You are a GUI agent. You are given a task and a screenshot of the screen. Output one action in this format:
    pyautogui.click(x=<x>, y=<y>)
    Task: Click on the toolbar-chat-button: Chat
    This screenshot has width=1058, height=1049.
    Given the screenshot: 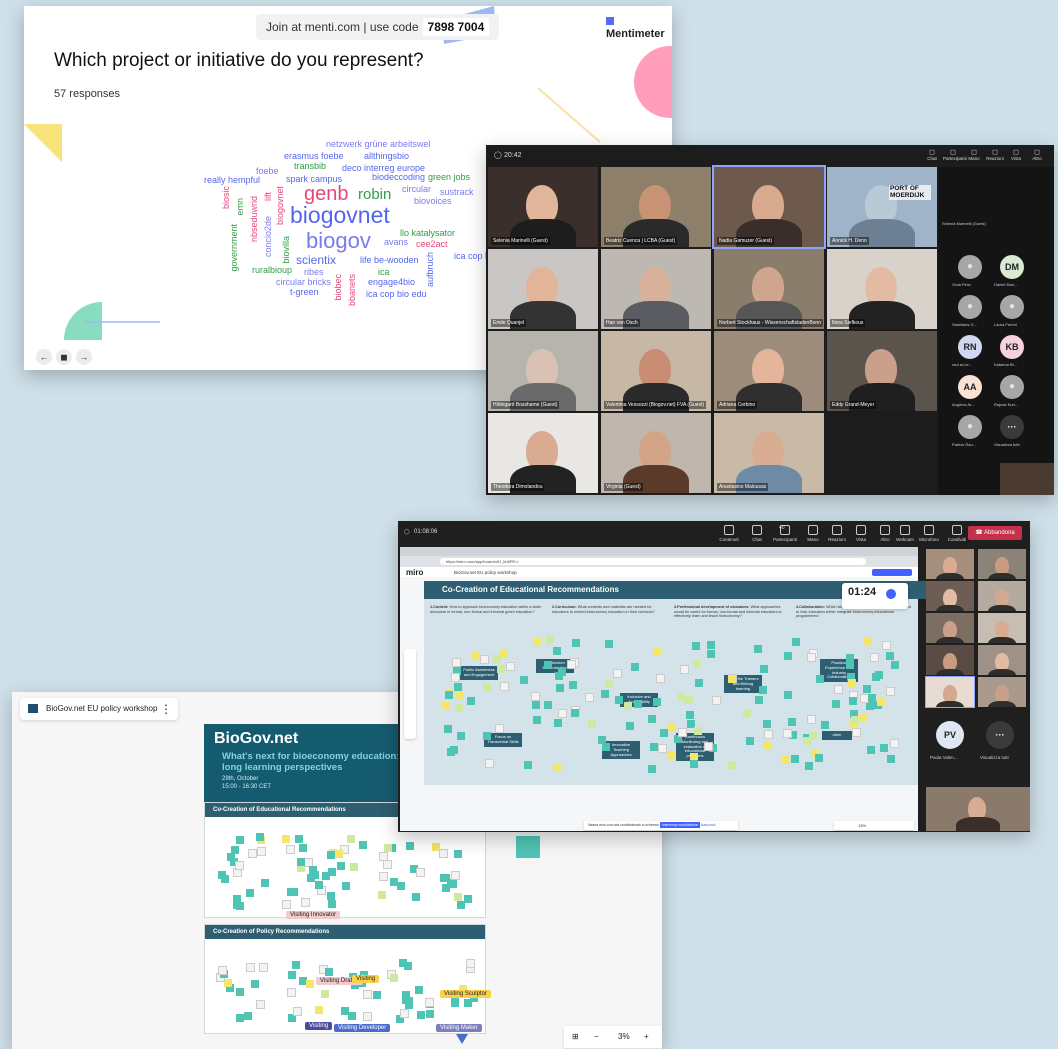 What is the action you would take?
    pyautogui.click(x=757, y=533)
    